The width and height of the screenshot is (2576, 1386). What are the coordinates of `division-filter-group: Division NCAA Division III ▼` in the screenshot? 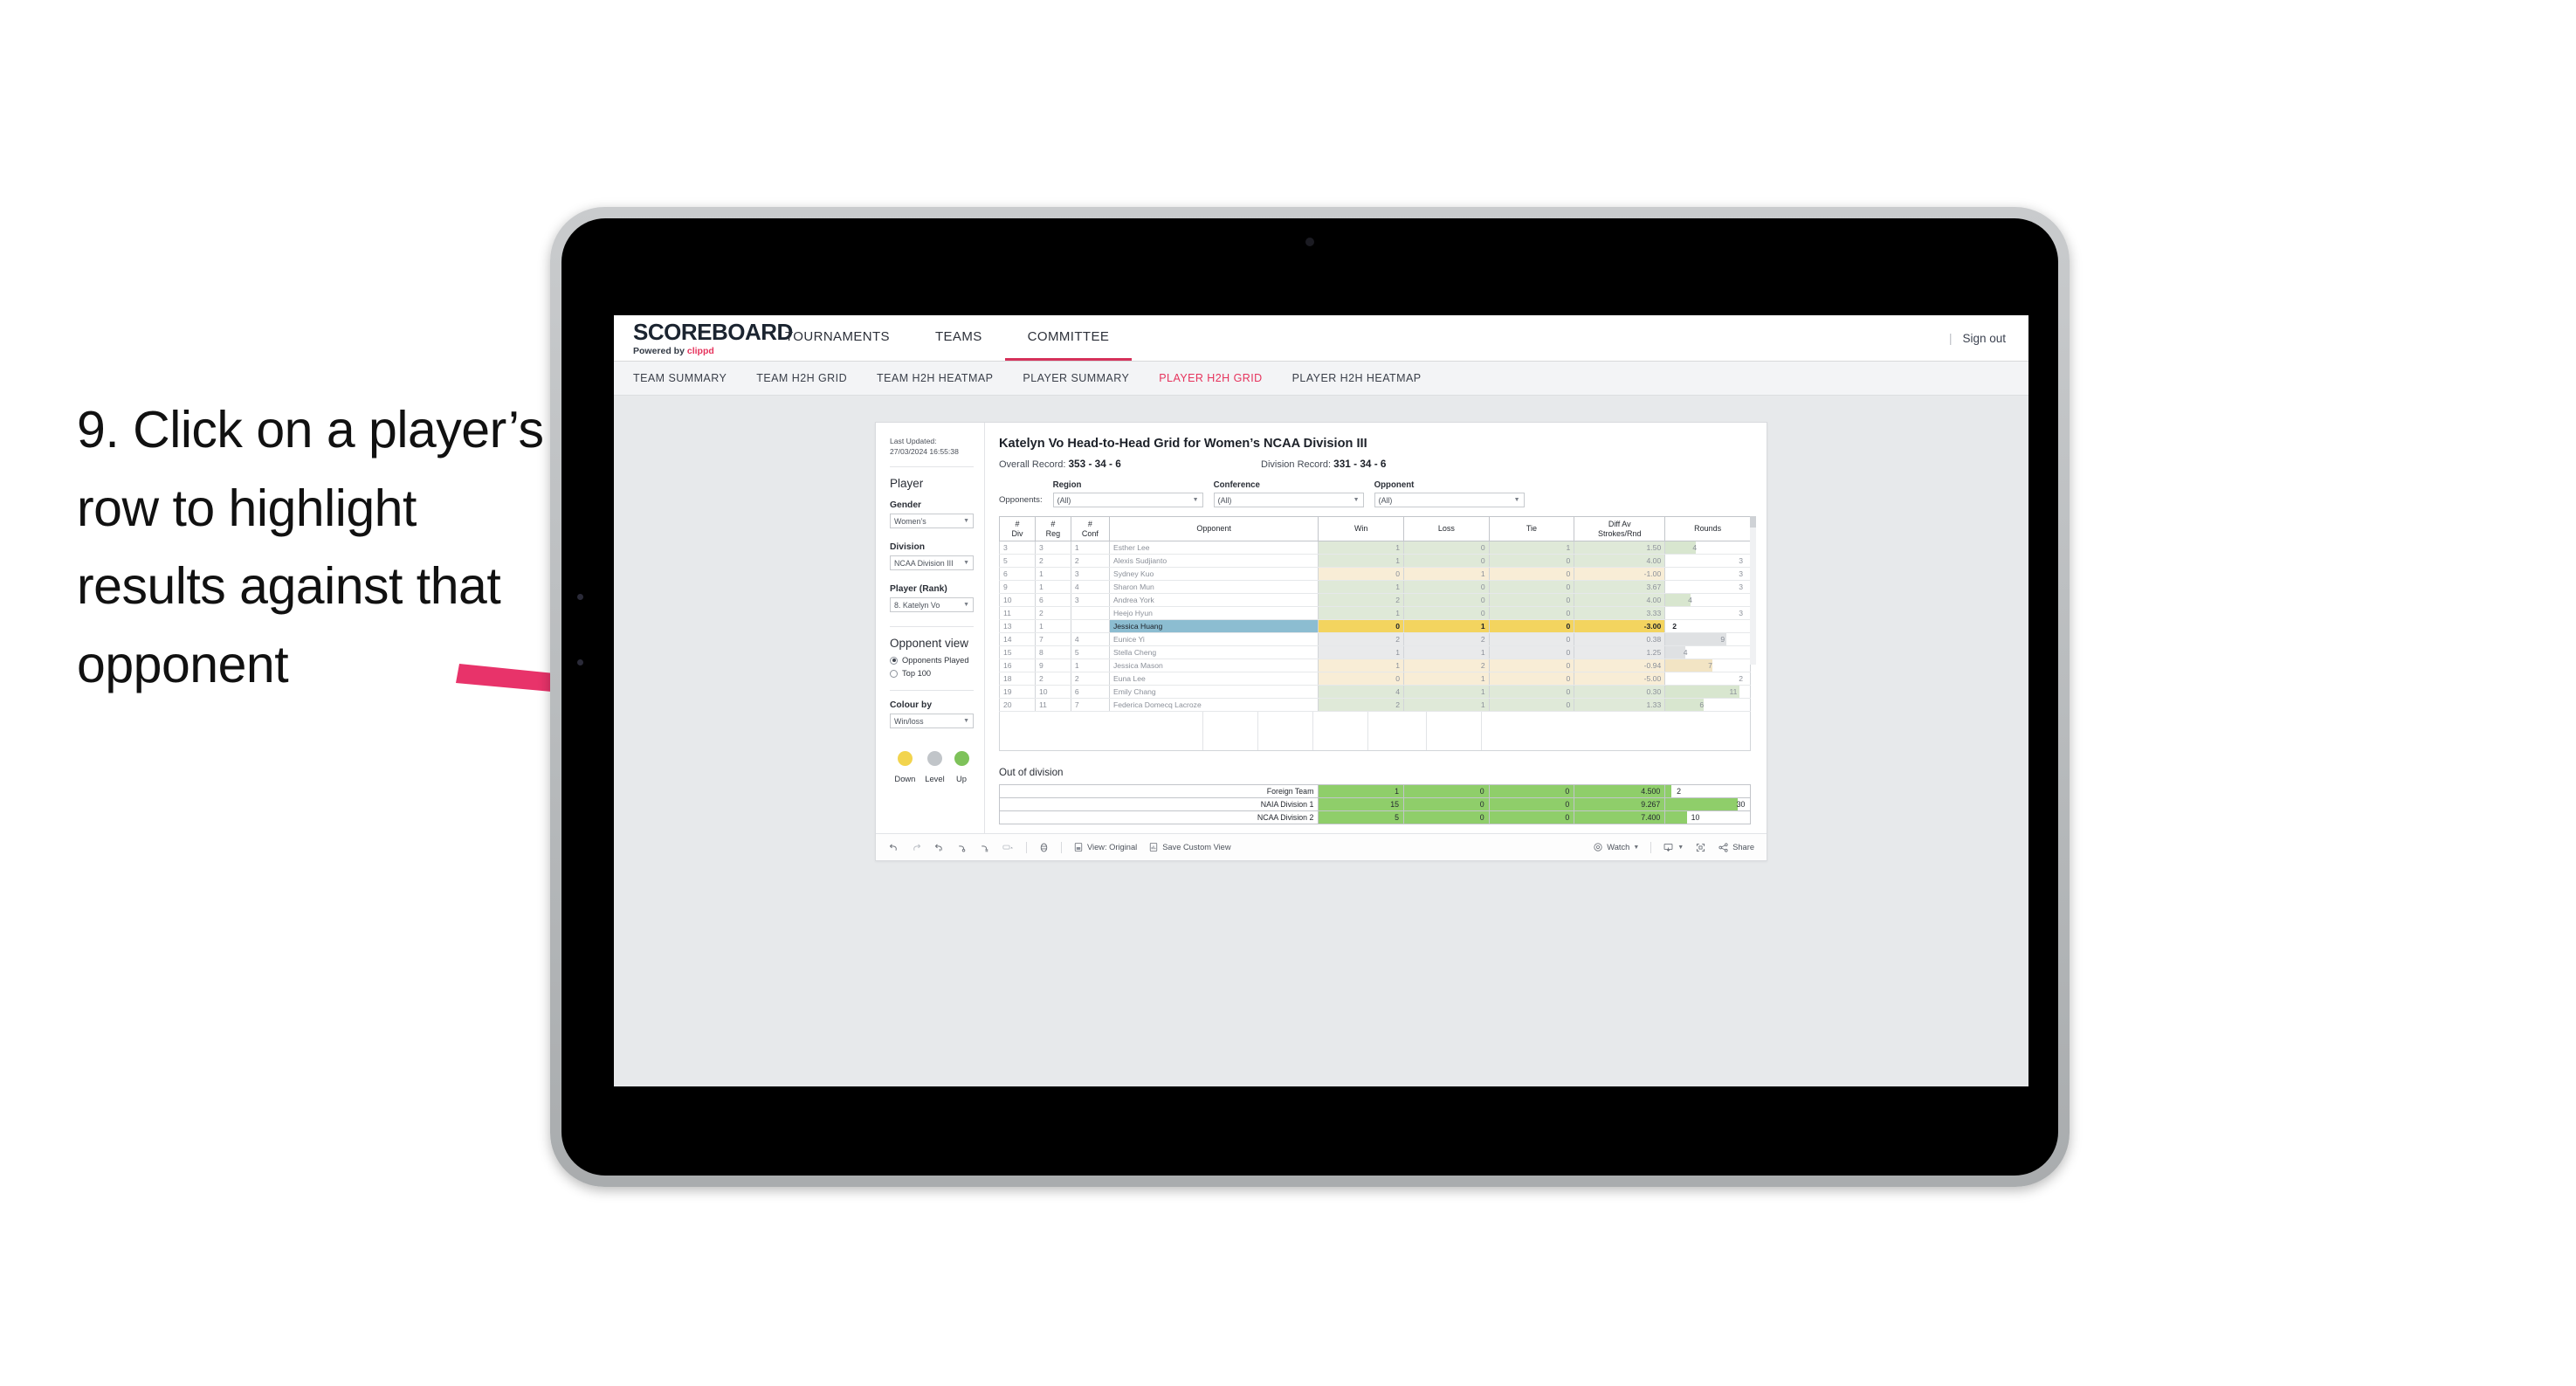 It's located at (932, 556).